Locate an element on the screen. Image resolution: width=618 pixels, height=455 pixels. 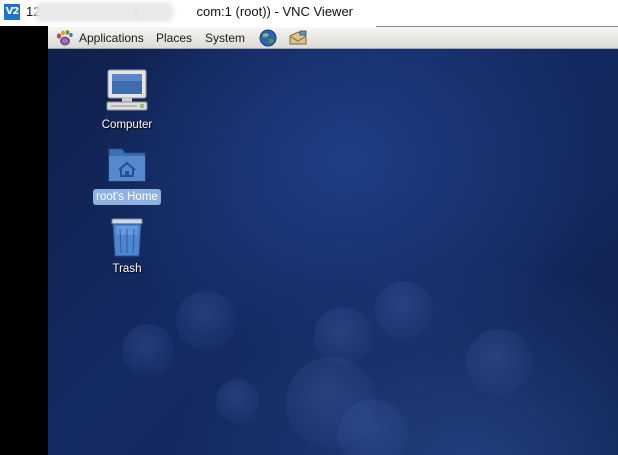
desktop-icon-trash: Trash is located at coordinates (127, 246).